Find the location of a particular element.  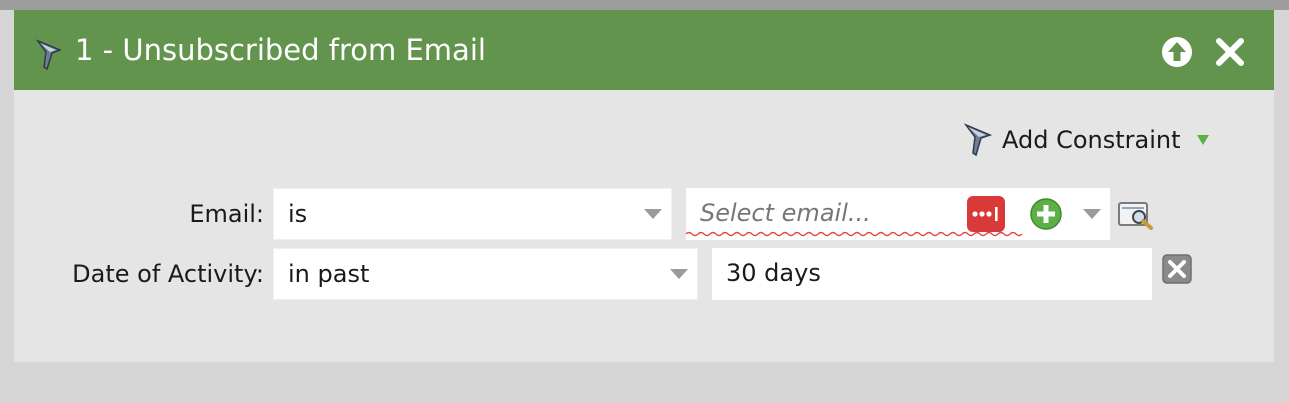

close-icon is located at coordinates (1230, 52).